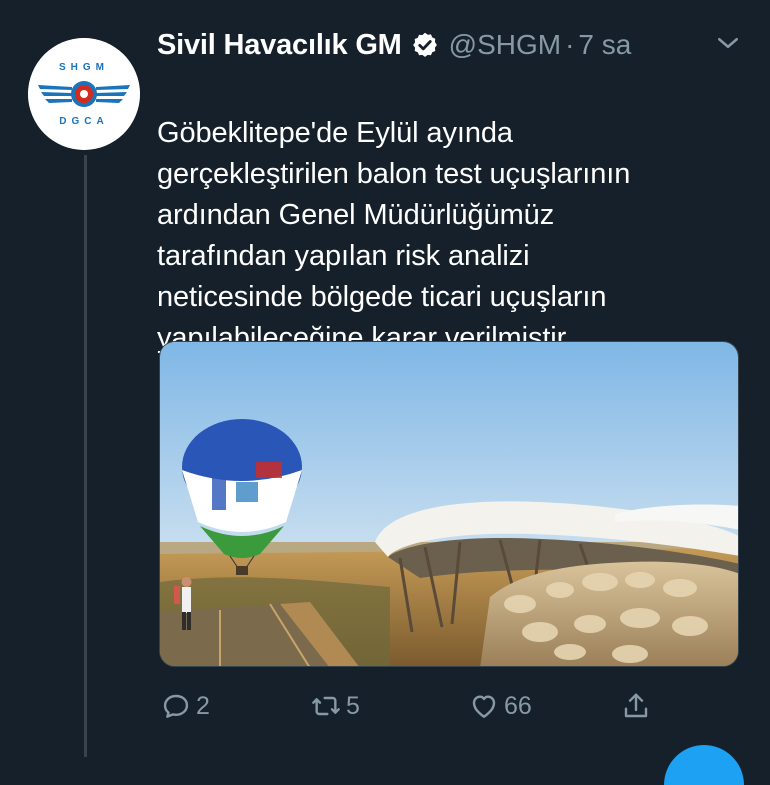 The image size is (770, 785). Describe the element at coordinates (424, 44) in the screenshot. I see `verified-badge-icon` at that location.